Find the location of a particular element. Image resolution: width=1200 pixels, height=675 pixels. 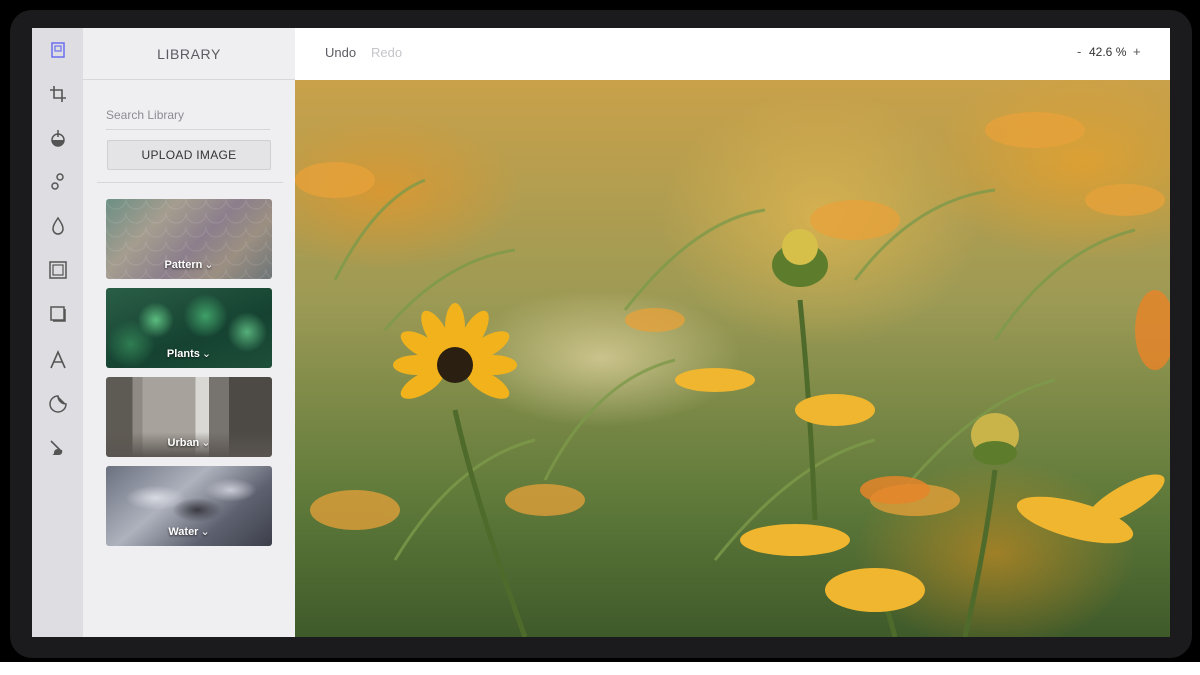

text-icon is located at coordinates (58, 359).